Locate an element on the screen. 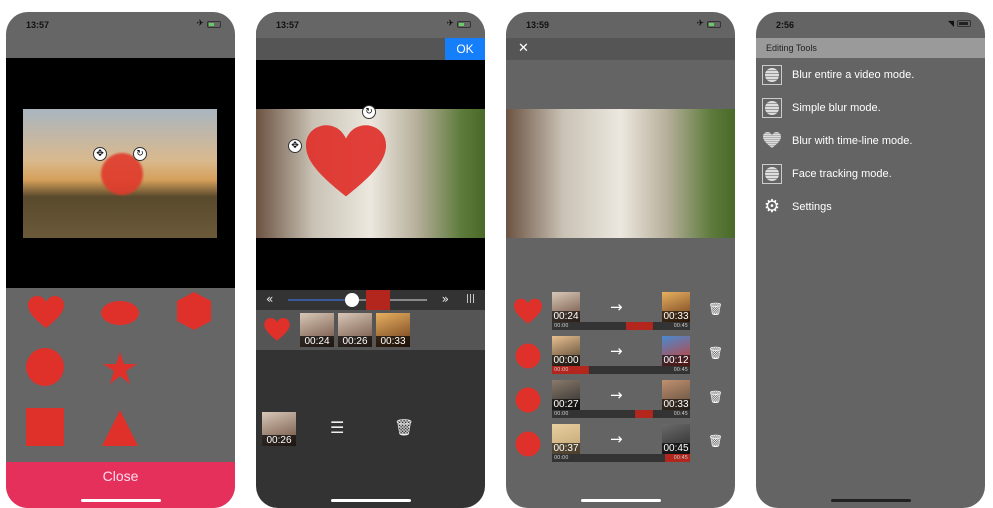 This screenshot has width=993, height=508. tool-label: Face tracking mode. is located at coordinates (842, 173).